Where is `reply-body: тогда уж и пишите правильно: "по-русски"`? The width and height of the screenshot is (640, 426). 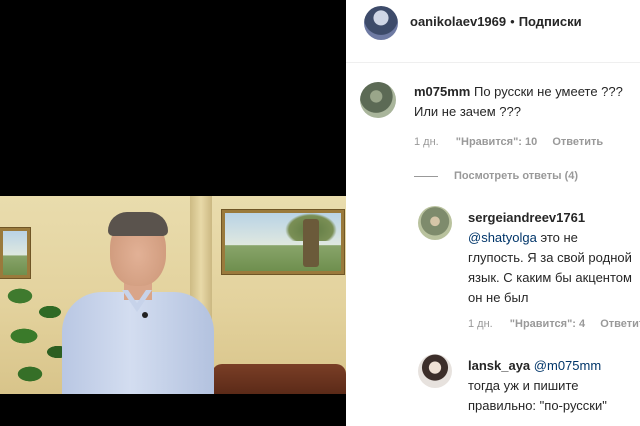
reply-body: тогда уж и пишите правильно: "по-русски" is located at coordinates (537, 395).